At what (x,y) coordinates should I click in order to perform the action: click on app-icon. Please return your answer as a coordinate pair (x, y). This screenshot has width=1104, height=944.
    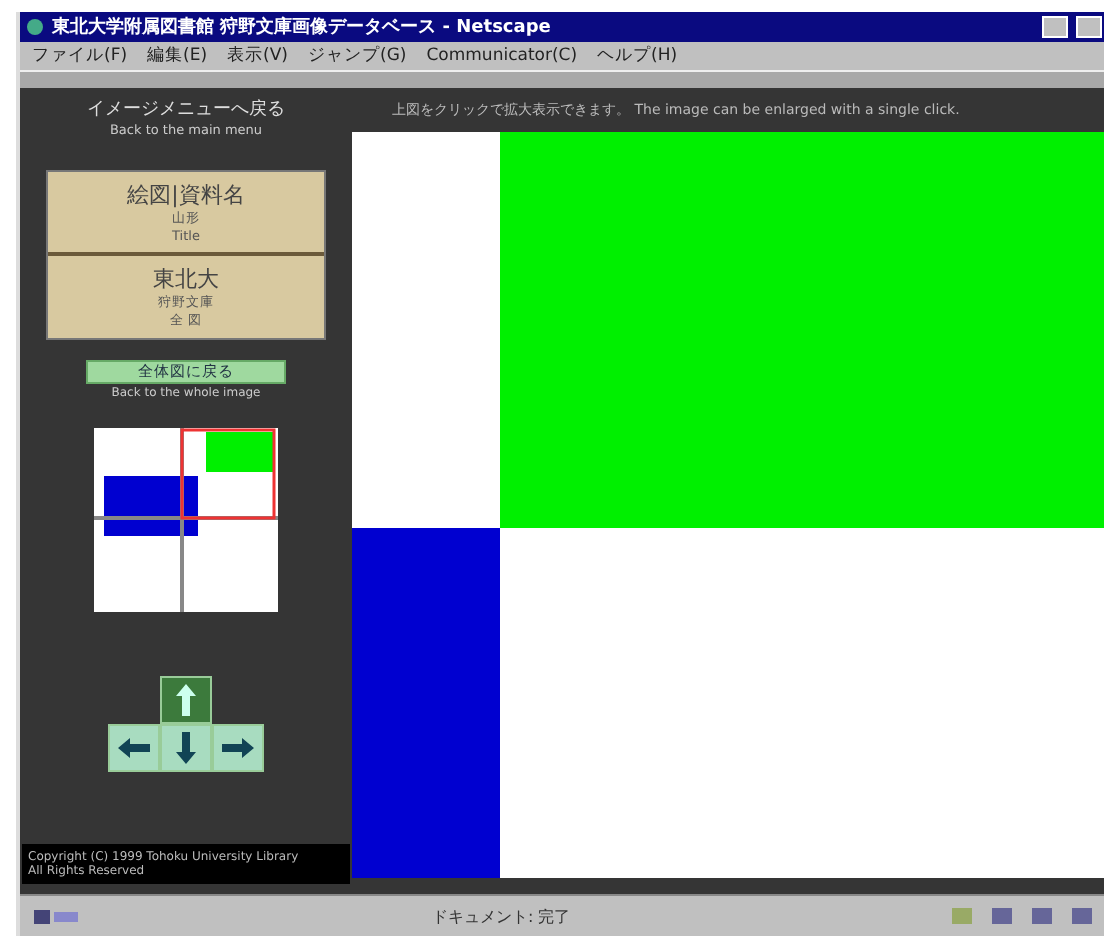
    Looking at the image, I should click on (35, 27).